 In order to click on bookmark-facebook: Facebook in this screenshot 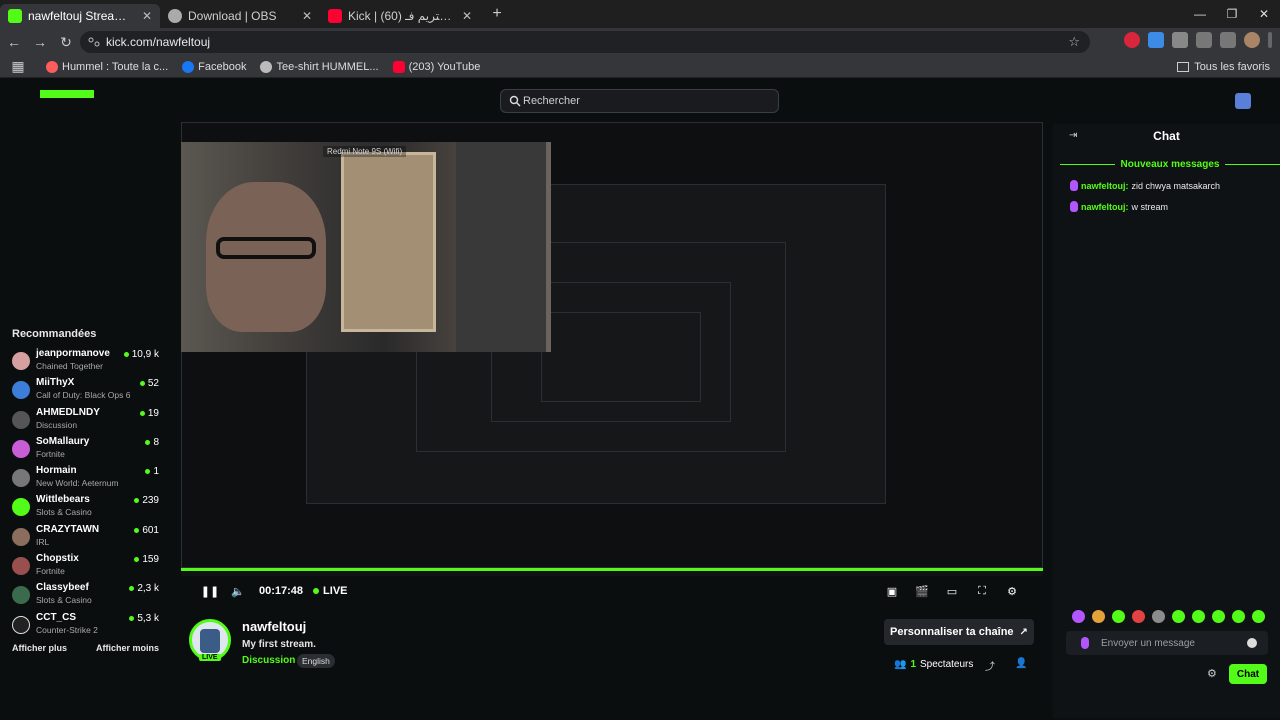, I will do `click(214, 66)`.